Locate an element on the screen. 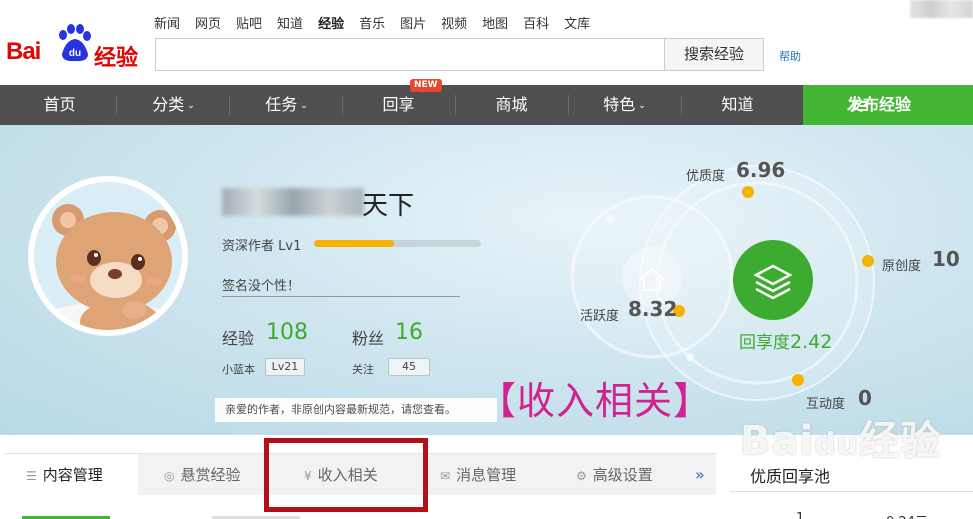 This screenshot has height=519, width=973. original-label: 原创度 is located at coordinates (902, 266).